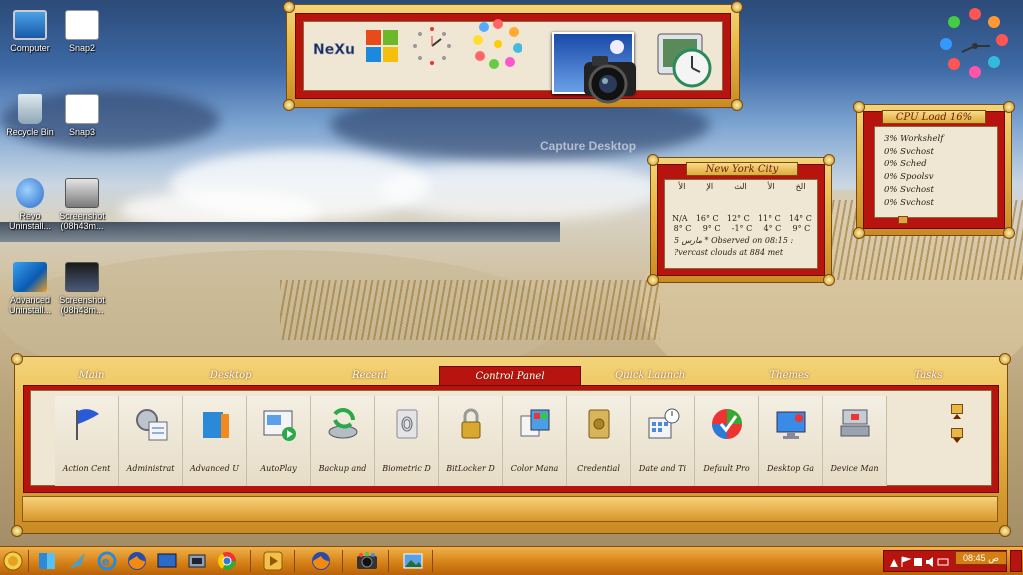 This screenshot has width=1023, height=575. What do you see at coordinates (663, 441) in the screenshot?
I see `tile-date-time: Date and Ti` at bounding box center [663, 441].